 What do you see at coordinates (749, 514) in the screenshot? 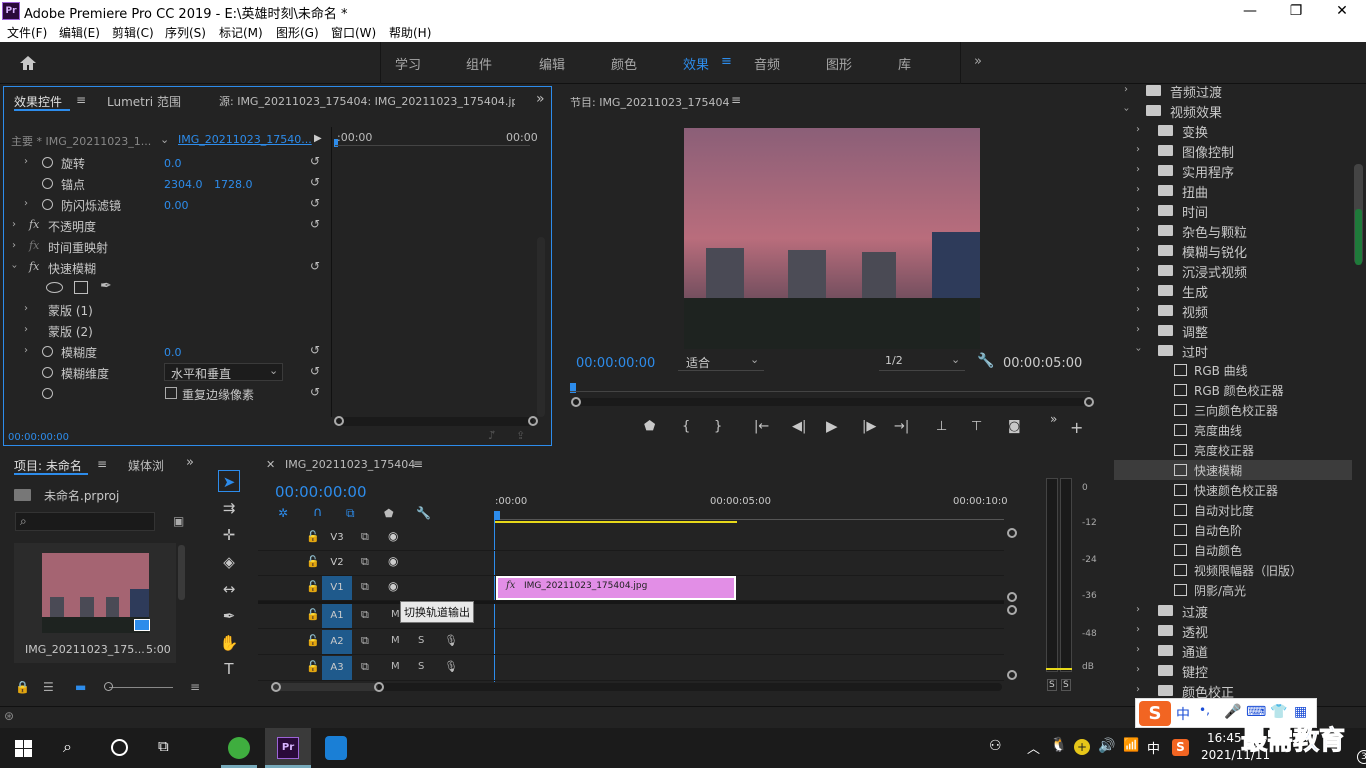
I see `timeline-ruler` at bounding box center [749, 514].